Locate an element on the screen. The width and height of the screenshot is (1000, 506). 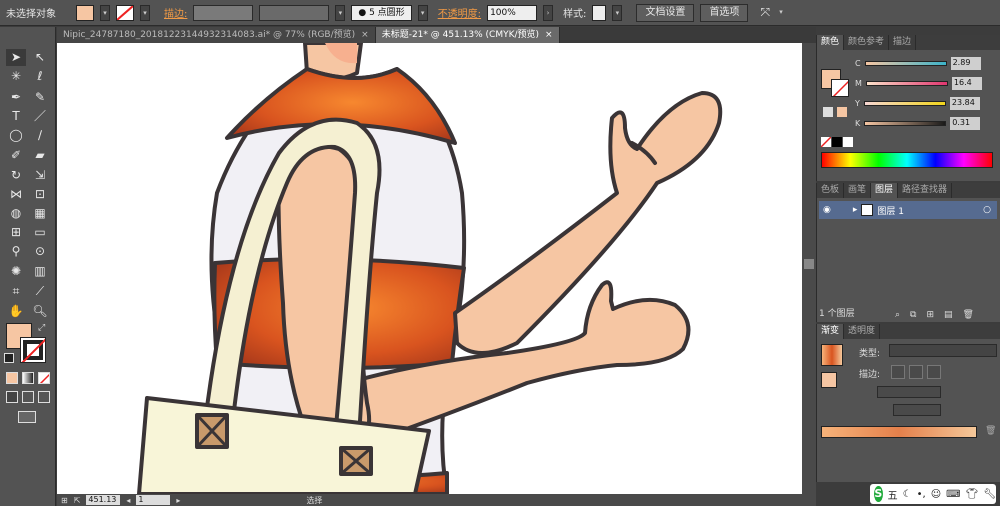
expand-triangle-icon: ▸ is located at coordinates (855, 210).